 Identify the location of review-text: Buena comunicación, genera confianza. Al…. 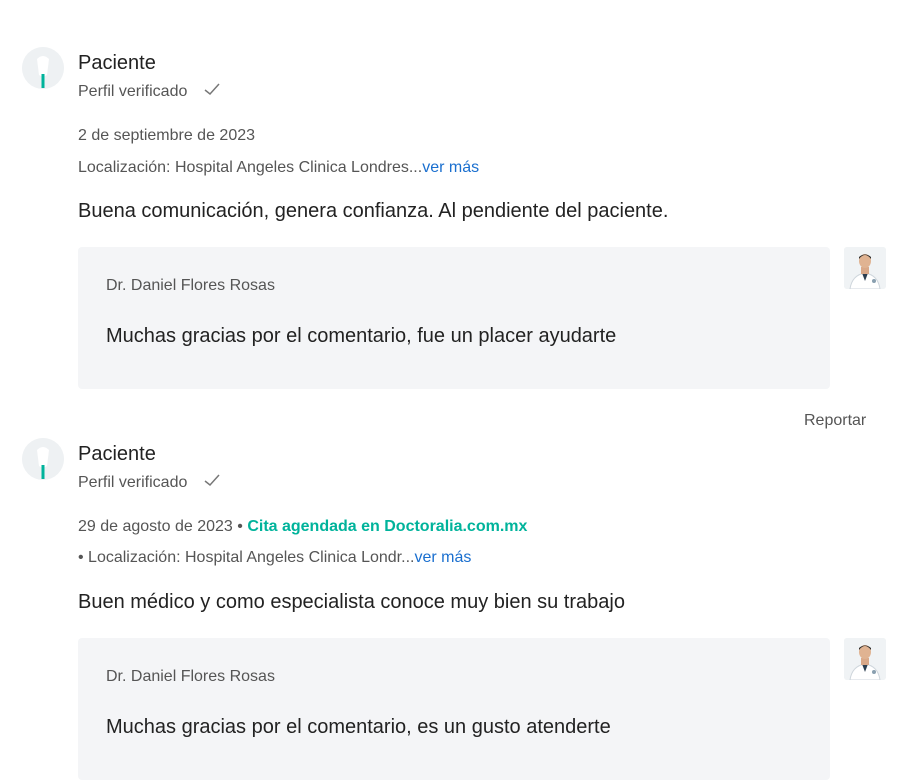
(373, 211).